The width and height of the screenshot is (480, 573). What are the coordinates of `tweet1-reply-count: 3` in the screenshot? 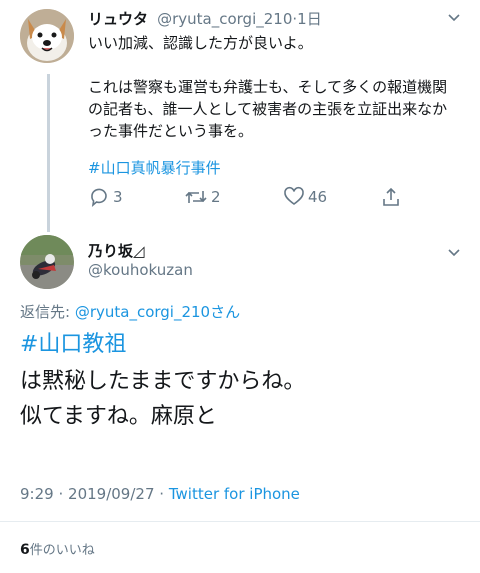 It's located at (118, 197).